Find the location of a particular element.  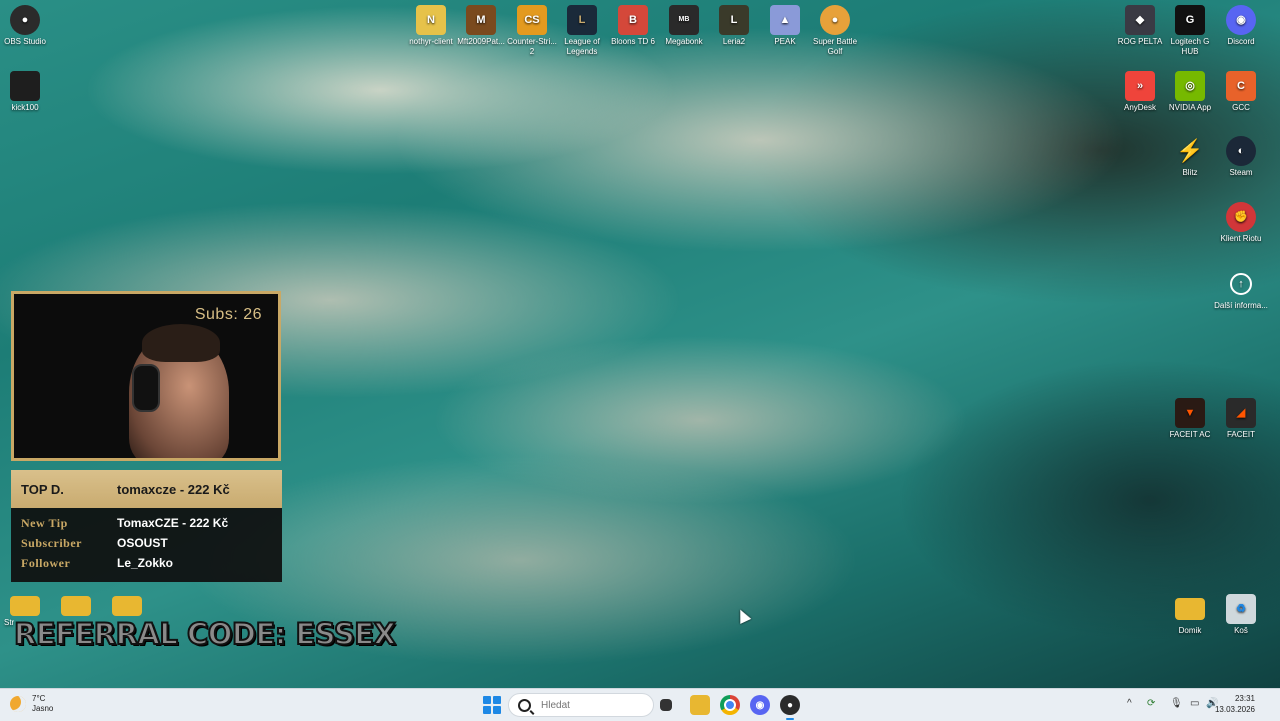

event-label: New Tip is located at coordinates (44, 522).